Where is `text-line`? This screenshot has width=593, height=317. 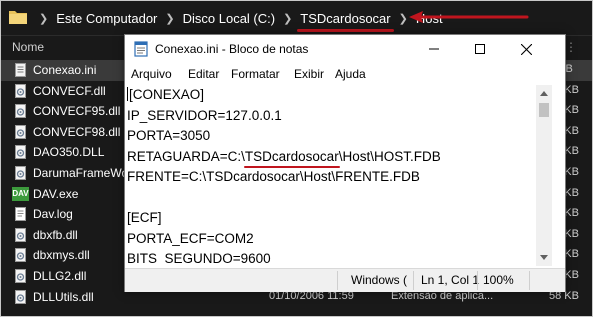 text-line is located at coordinates (331, 198).